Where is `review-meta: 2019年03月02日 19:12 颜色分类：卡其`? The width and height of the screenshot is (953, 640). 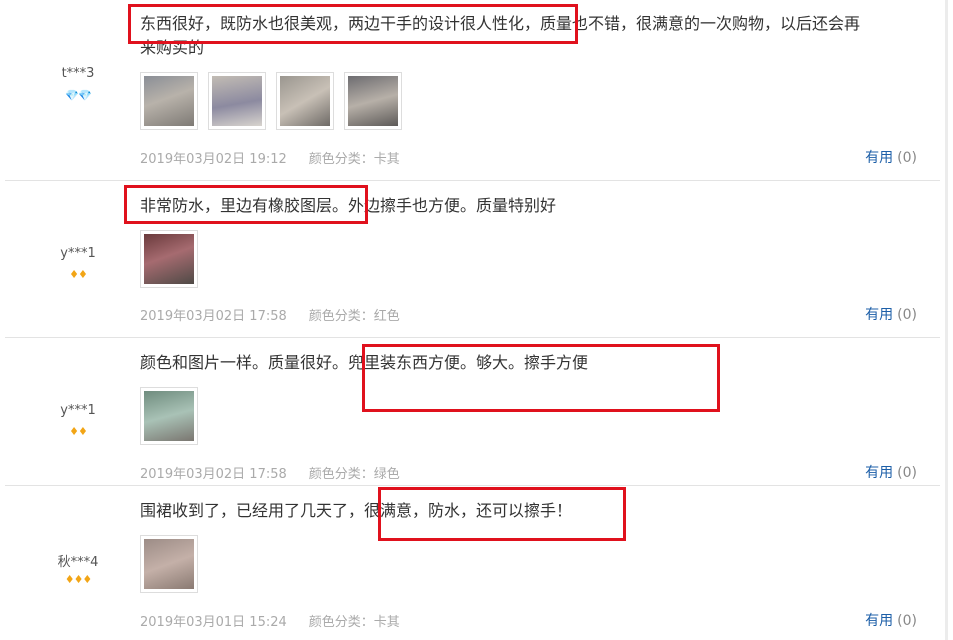 review-meta: 2019年03月02日 19:12 颜色分类：卡其 is located at coordinates (270, 157).